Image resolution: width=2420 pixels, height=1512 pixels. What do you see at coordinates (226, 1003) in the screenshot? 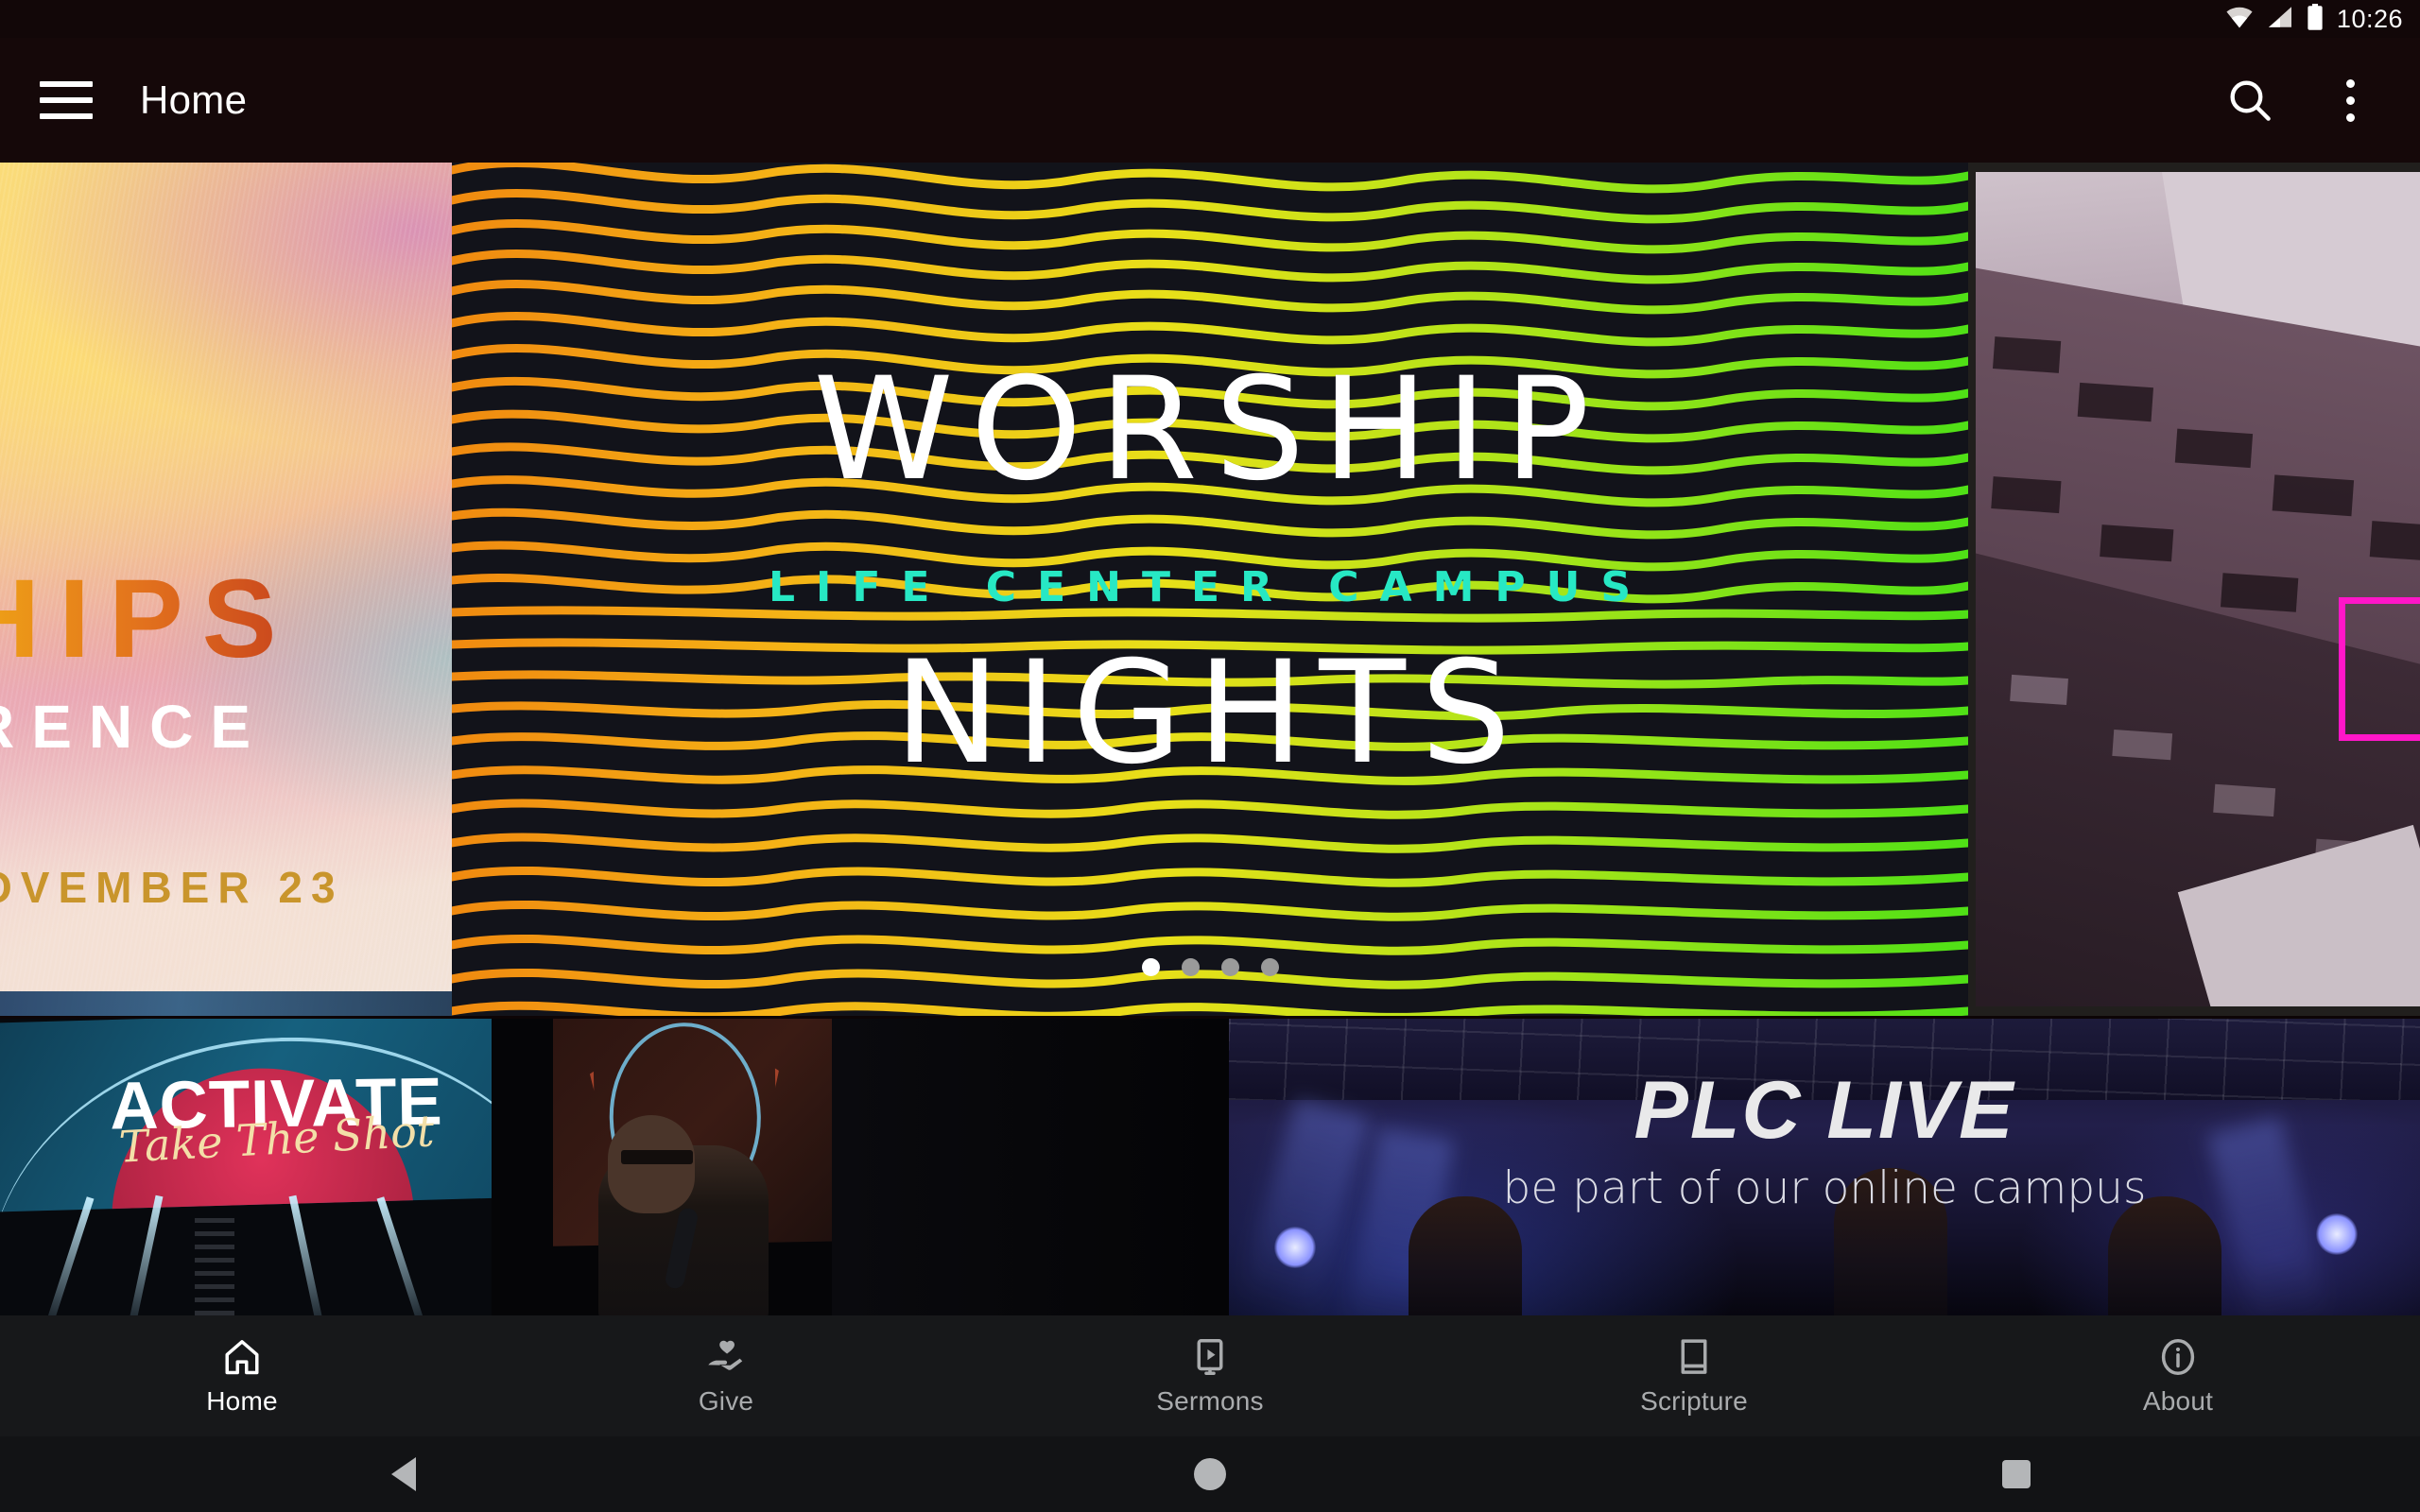
I see `poster-bottom-band` at bounding box center [226, 1003].